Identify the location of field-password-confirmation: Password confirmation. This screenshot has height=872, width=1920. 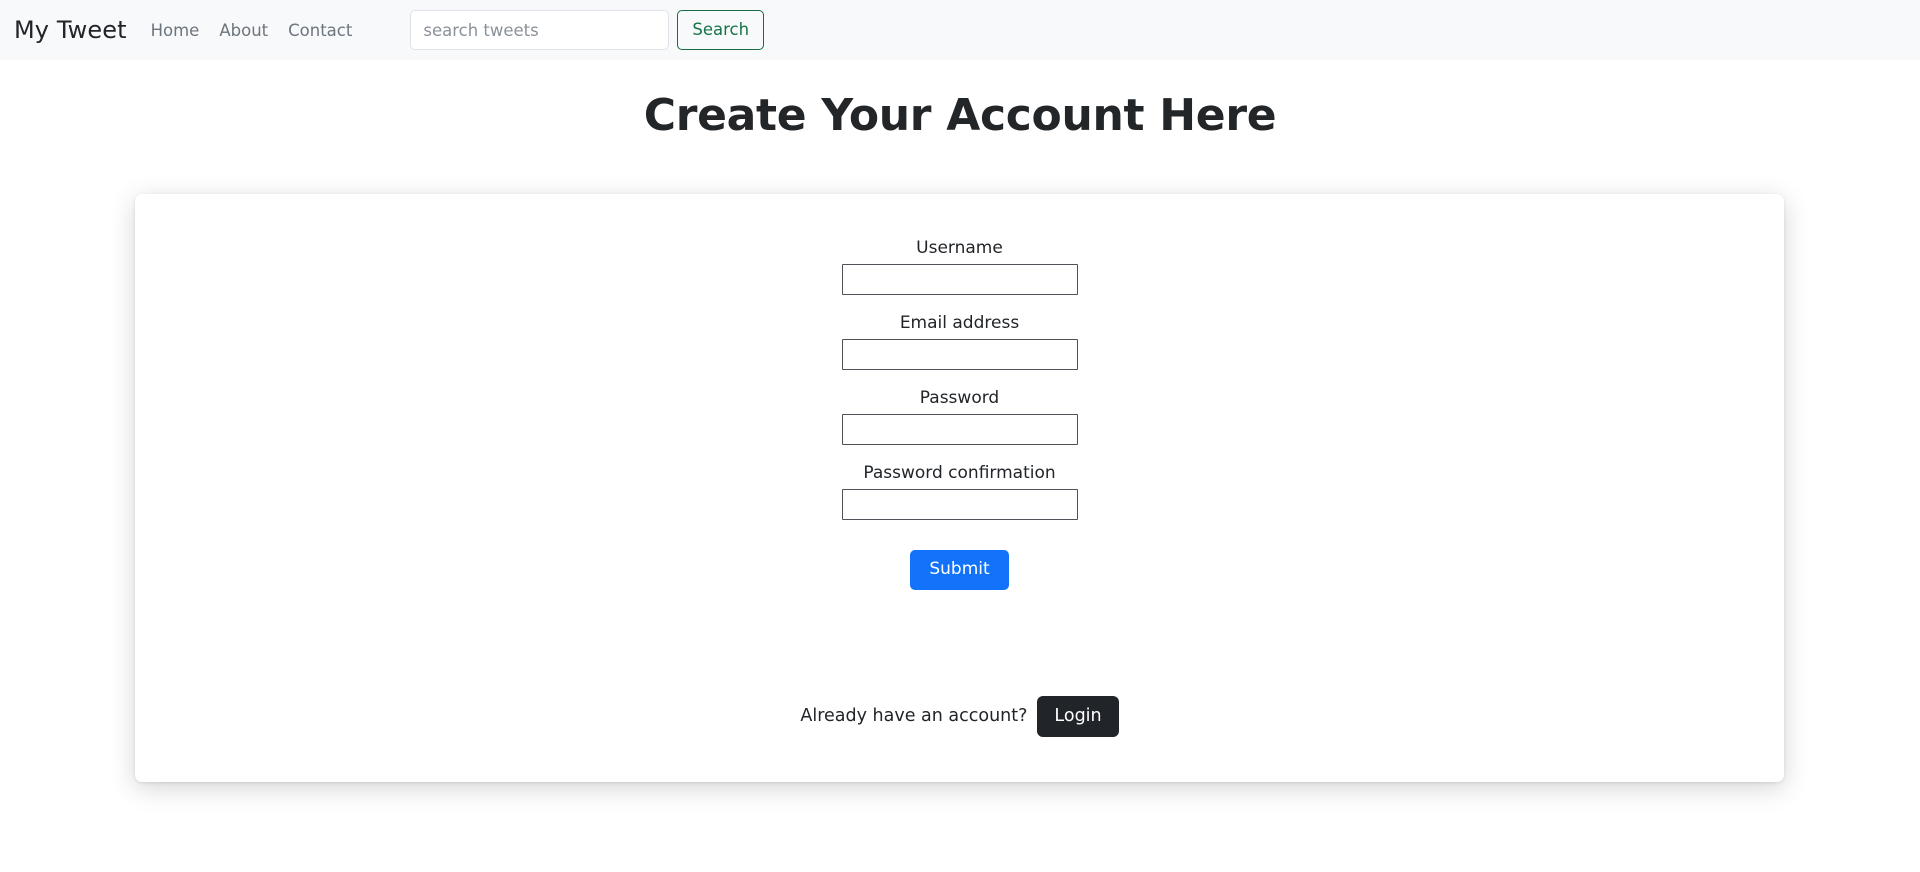
(959, 491).